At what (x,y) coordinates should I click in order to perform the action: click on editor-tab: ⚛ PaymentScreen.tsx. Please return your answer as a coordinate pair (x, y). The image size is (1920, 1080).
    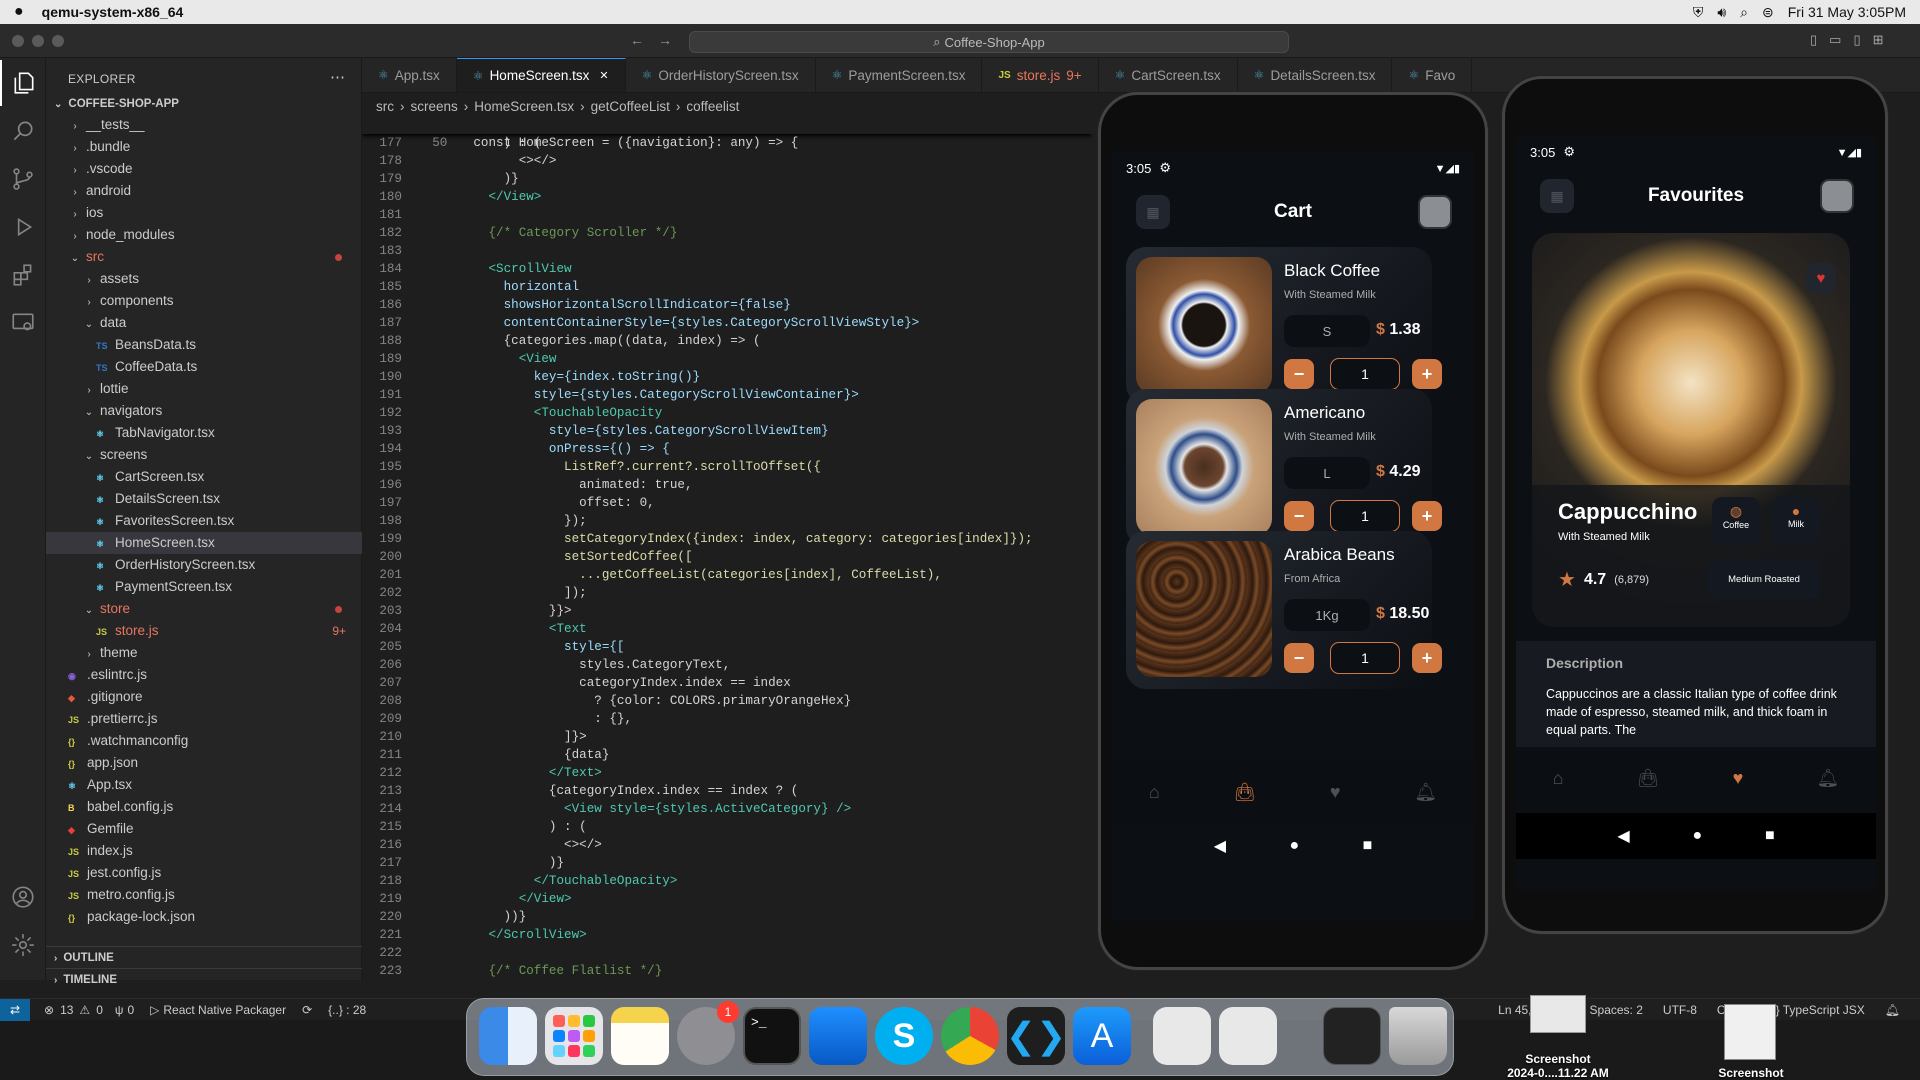
    Looking at the image, I should click on (899, 75).